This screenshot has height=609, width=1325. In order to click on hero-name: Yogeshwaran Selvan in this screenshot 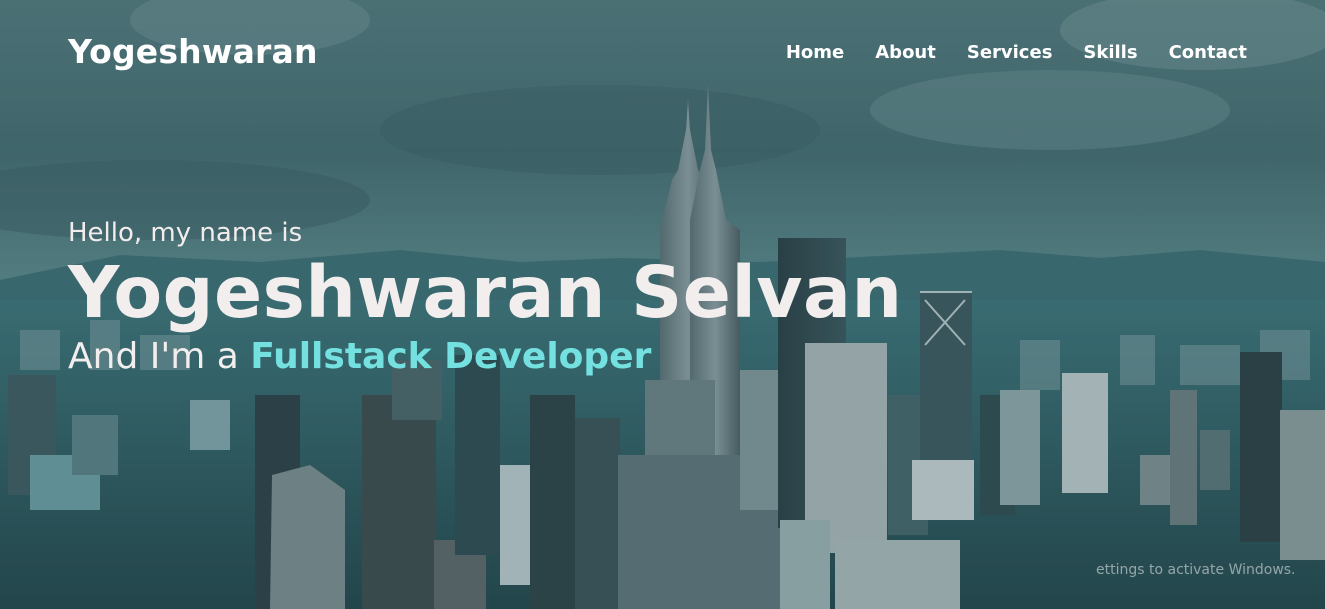, I will do `click(485, 292)`.